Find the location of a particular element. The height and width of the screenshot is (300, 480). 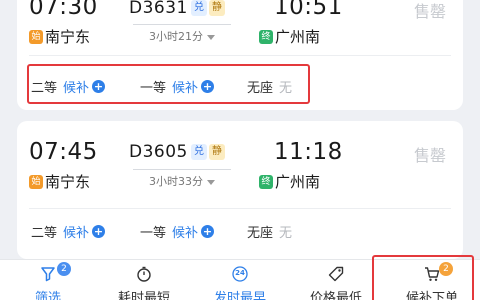

duration-text: 3小时33分 is located at coordinates (176, 181).